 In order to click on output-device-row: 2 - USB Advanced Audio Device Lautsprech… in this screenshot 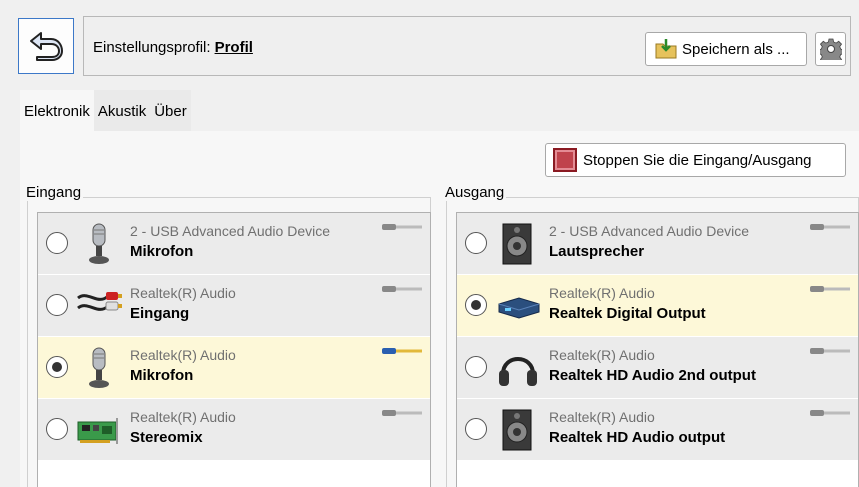, I will do `click(657, 244)`.